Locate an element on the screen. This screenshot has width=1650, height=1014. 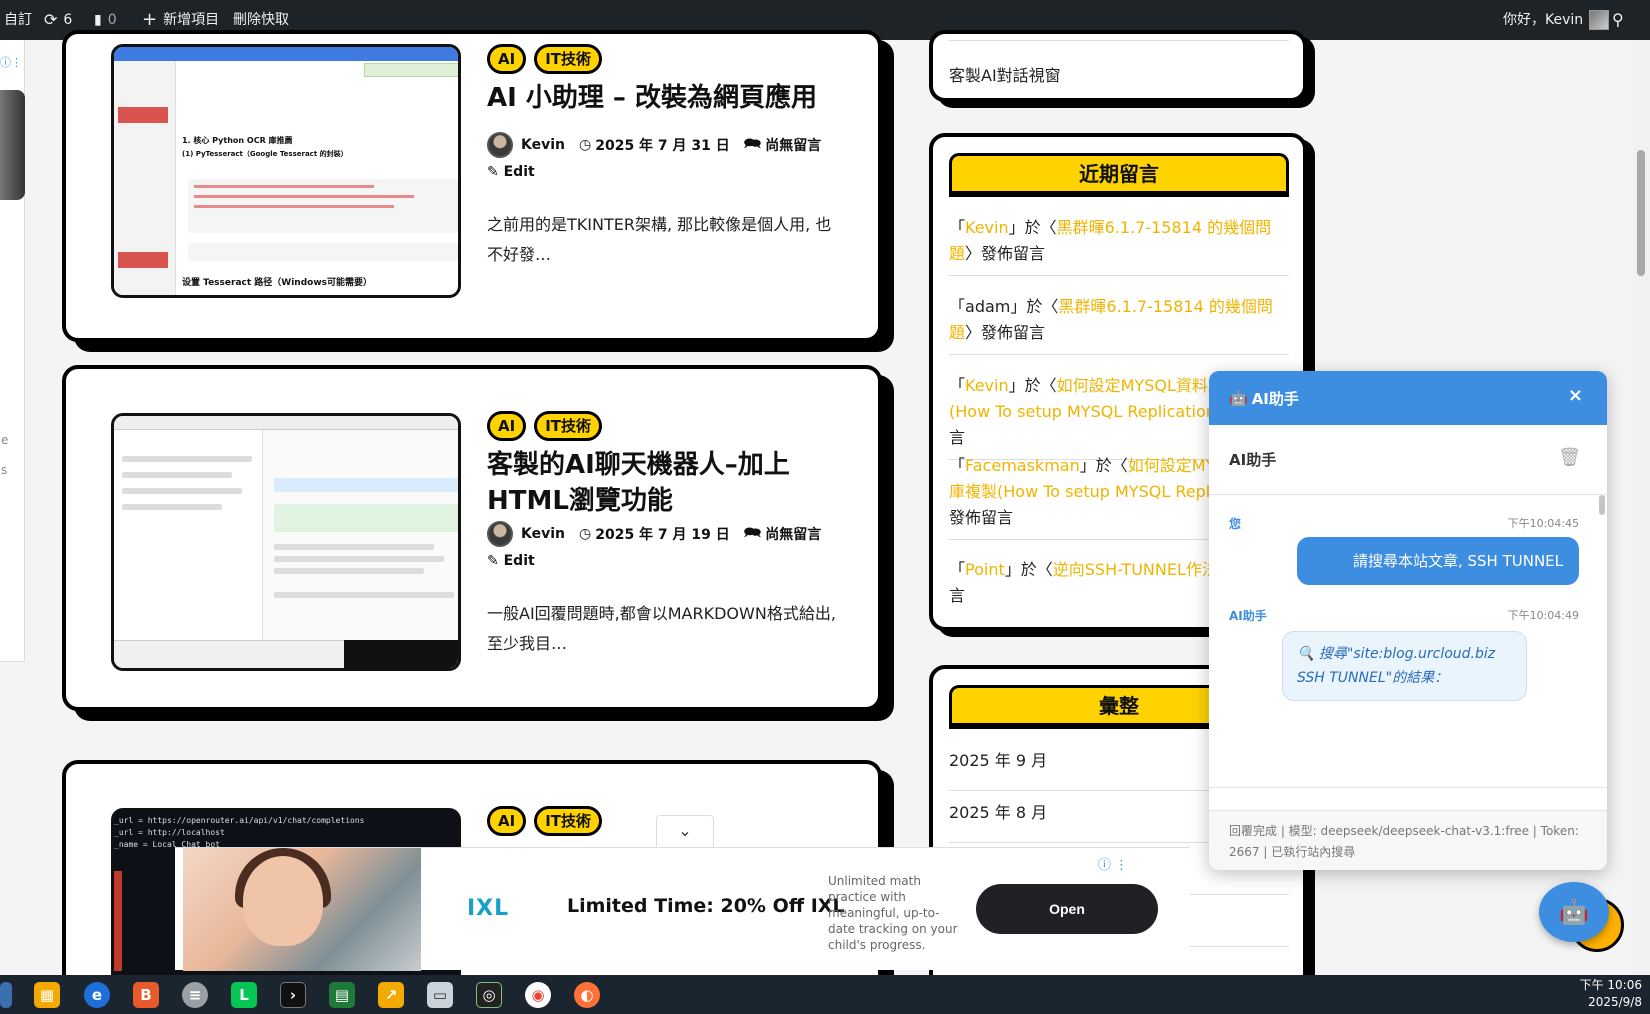
comment-post-link: 逆向SSH-TUNNEL作法 is located at coordinates (1135, 569).